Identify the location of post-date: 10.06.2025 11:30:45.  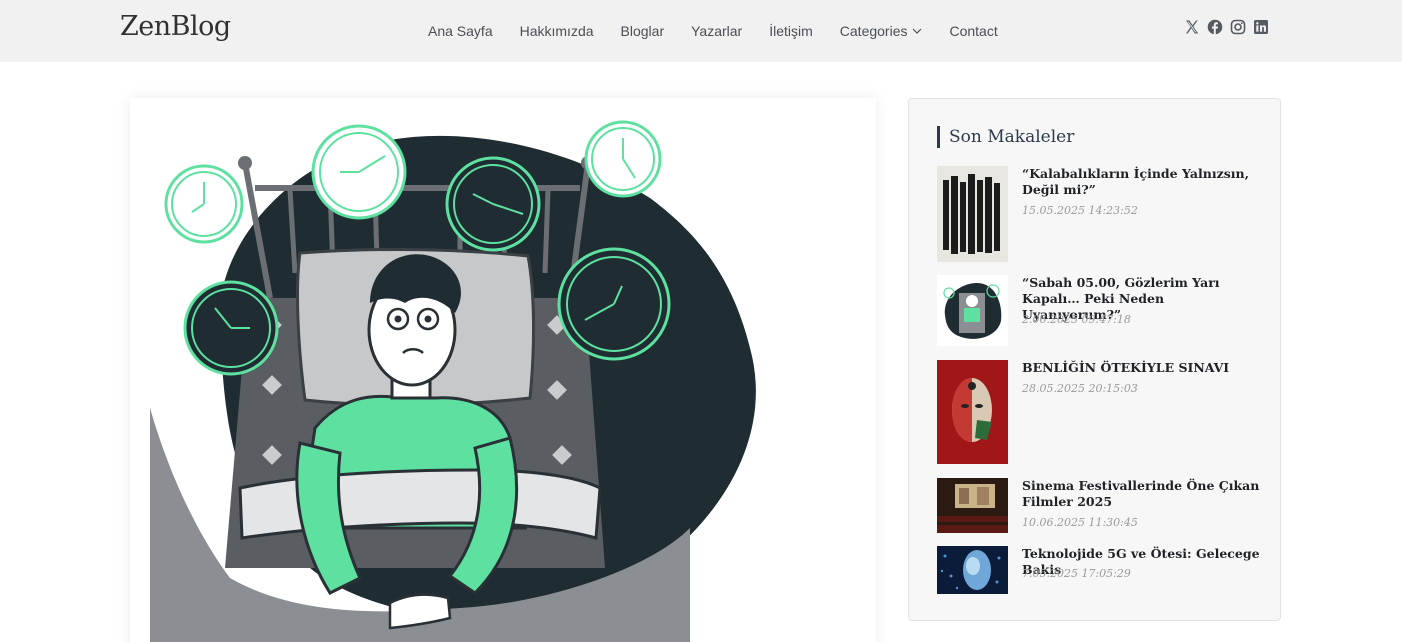
(1080, 522).